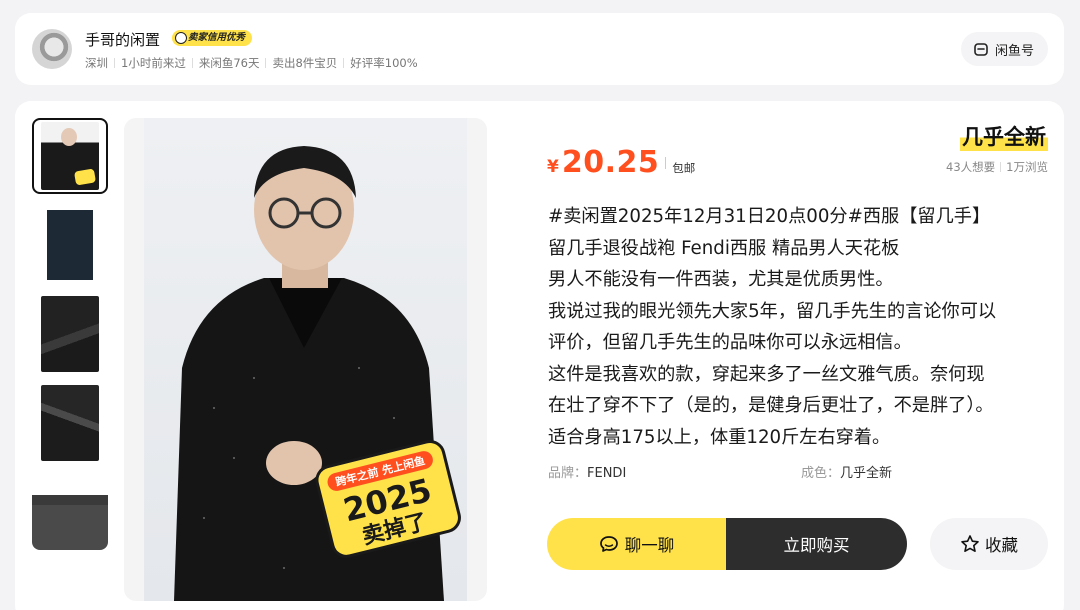  Describe the element at coordinates (719, 437) in the screenshot. I see `description-line: 适合身高175以上，体重120斤左右穿着。` at that location.